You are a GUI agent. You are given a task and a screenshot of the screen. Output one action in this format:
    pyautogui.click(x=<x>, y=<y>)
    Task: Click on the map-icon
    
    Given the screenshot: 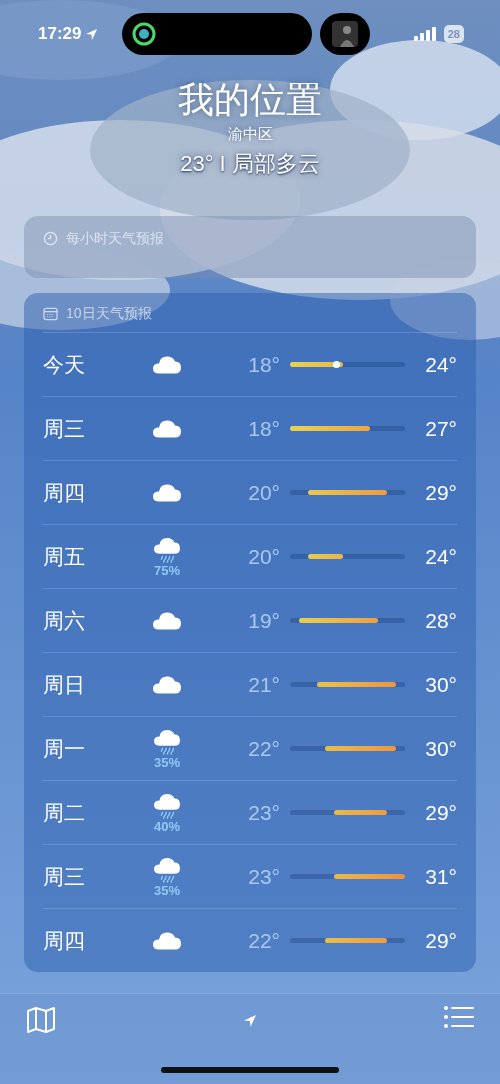 What is the action you would take?
    pyautogui.click(x=41, y=1020)
    